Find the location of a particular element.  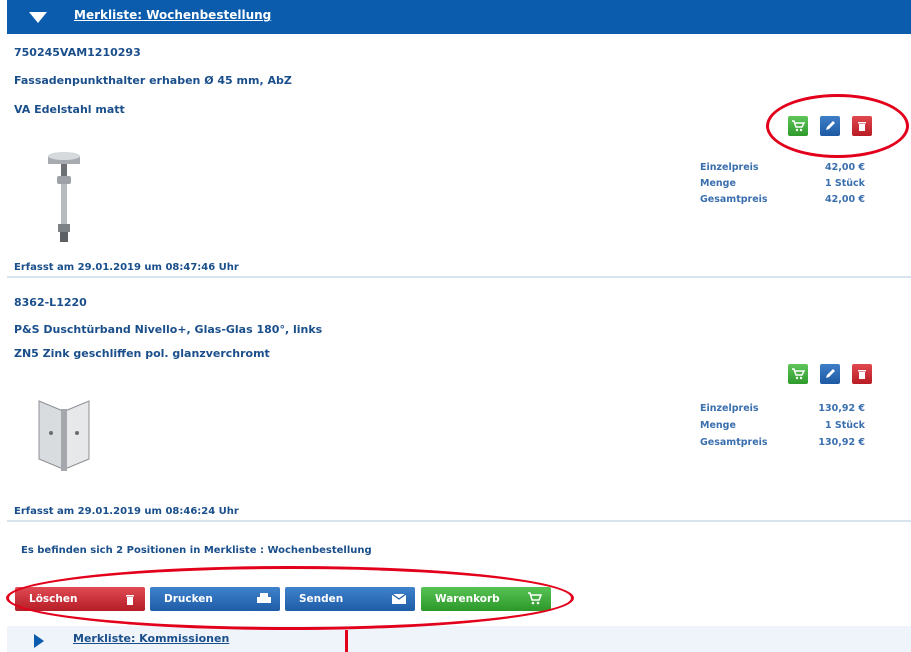

wishlist-title: Merkliste: Wochenbestellung is located at coordinates (172, 15).